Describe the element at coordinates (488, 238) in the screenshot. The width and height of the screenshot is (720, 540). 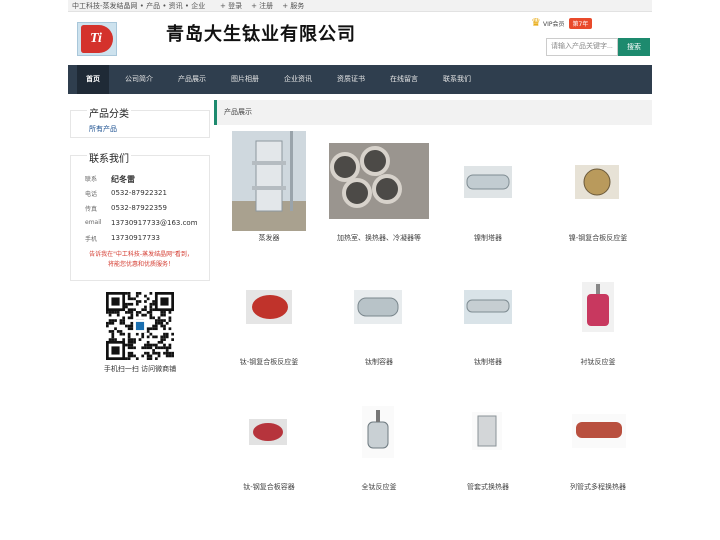
I see `product-name: 镍制塔器` at that location.